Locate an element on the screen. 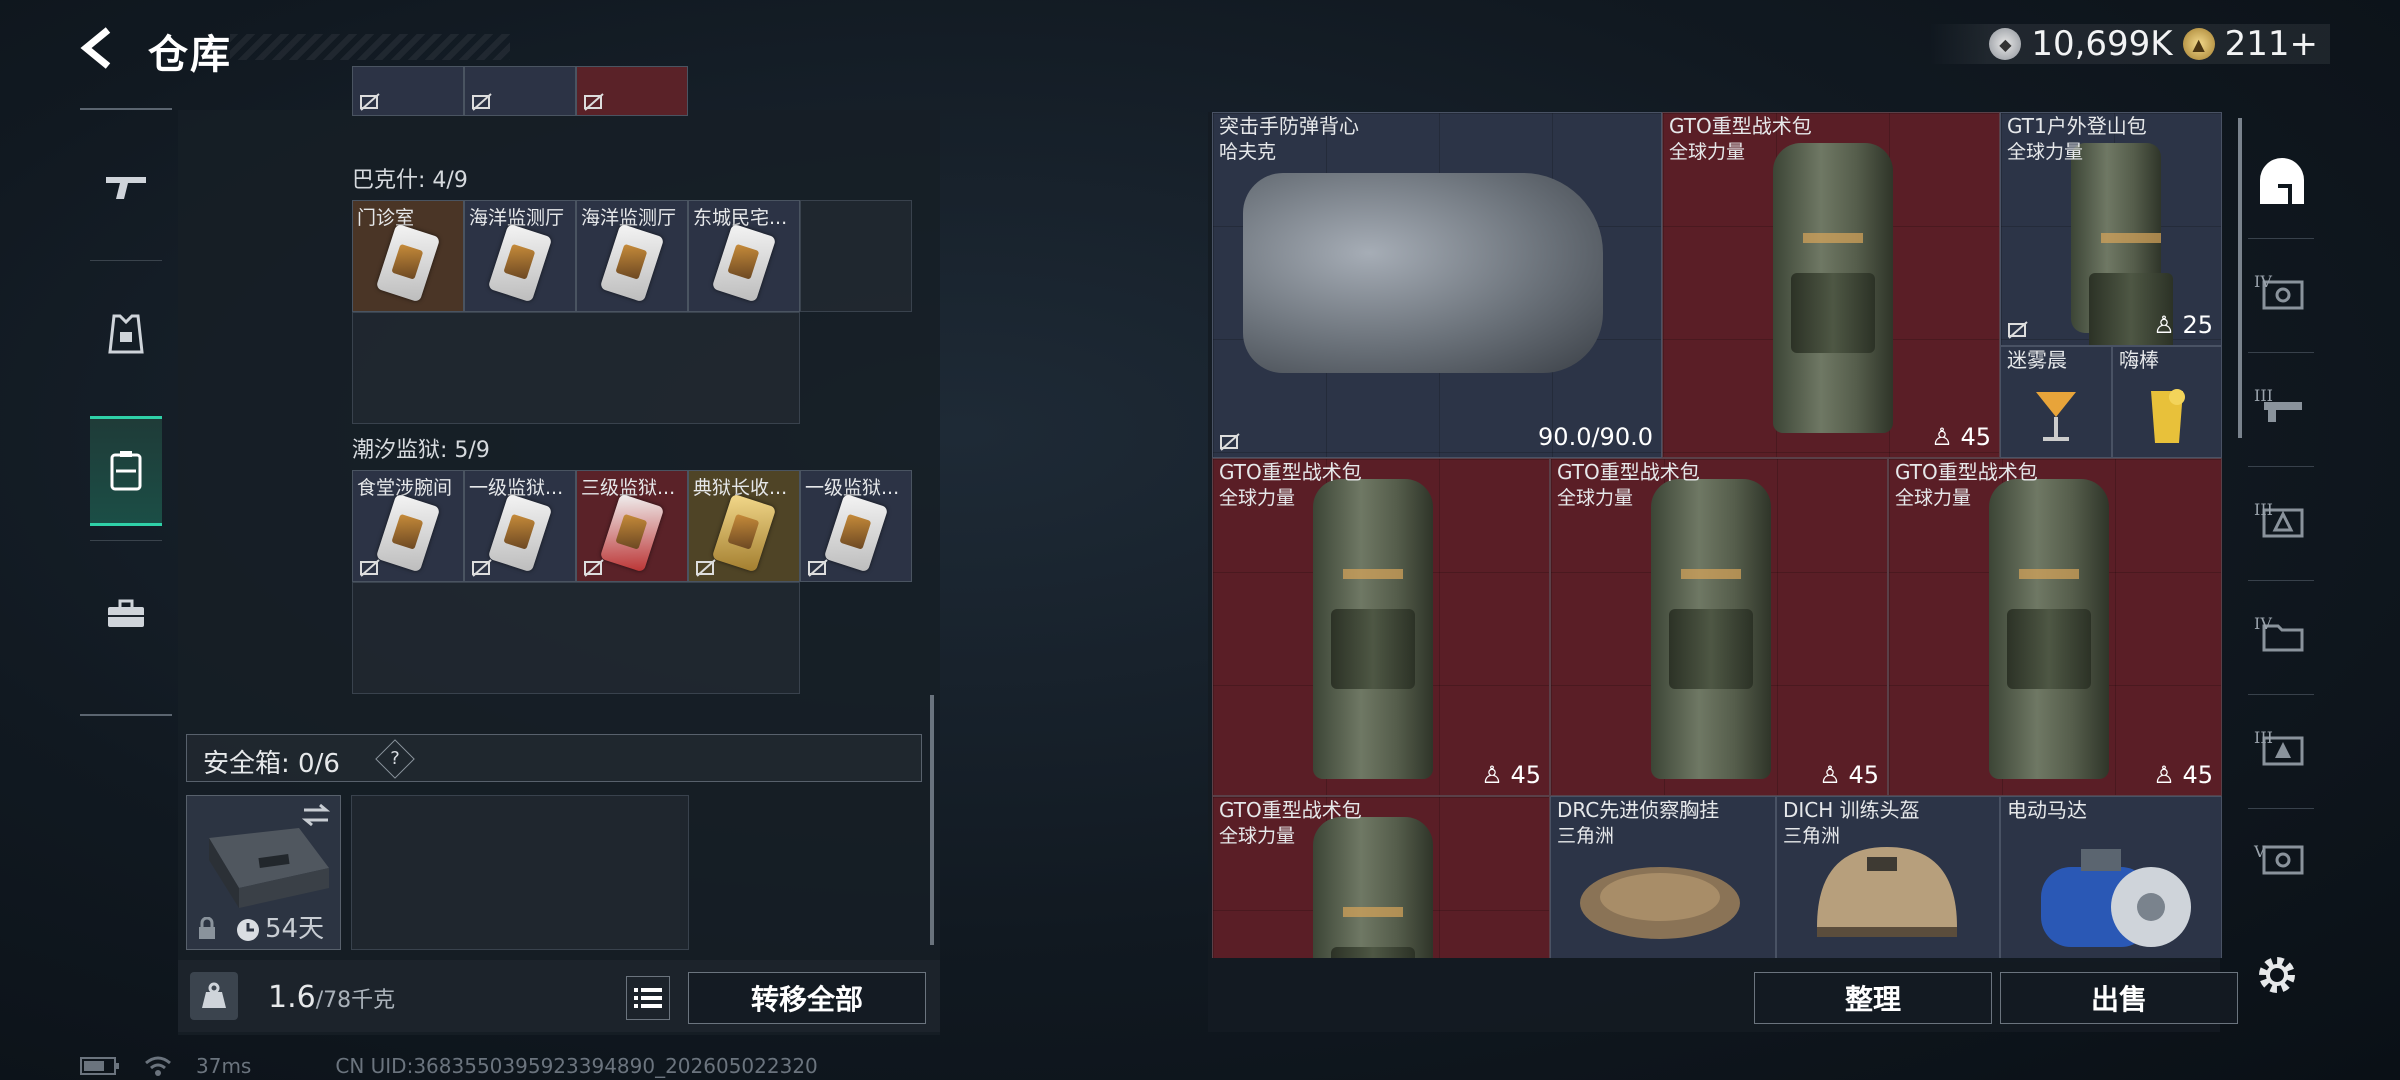 The width and height of the screenshot is (2400, 1080). safe-box-label: 安全箱: 0/6 is located at coordinates (271, 764).